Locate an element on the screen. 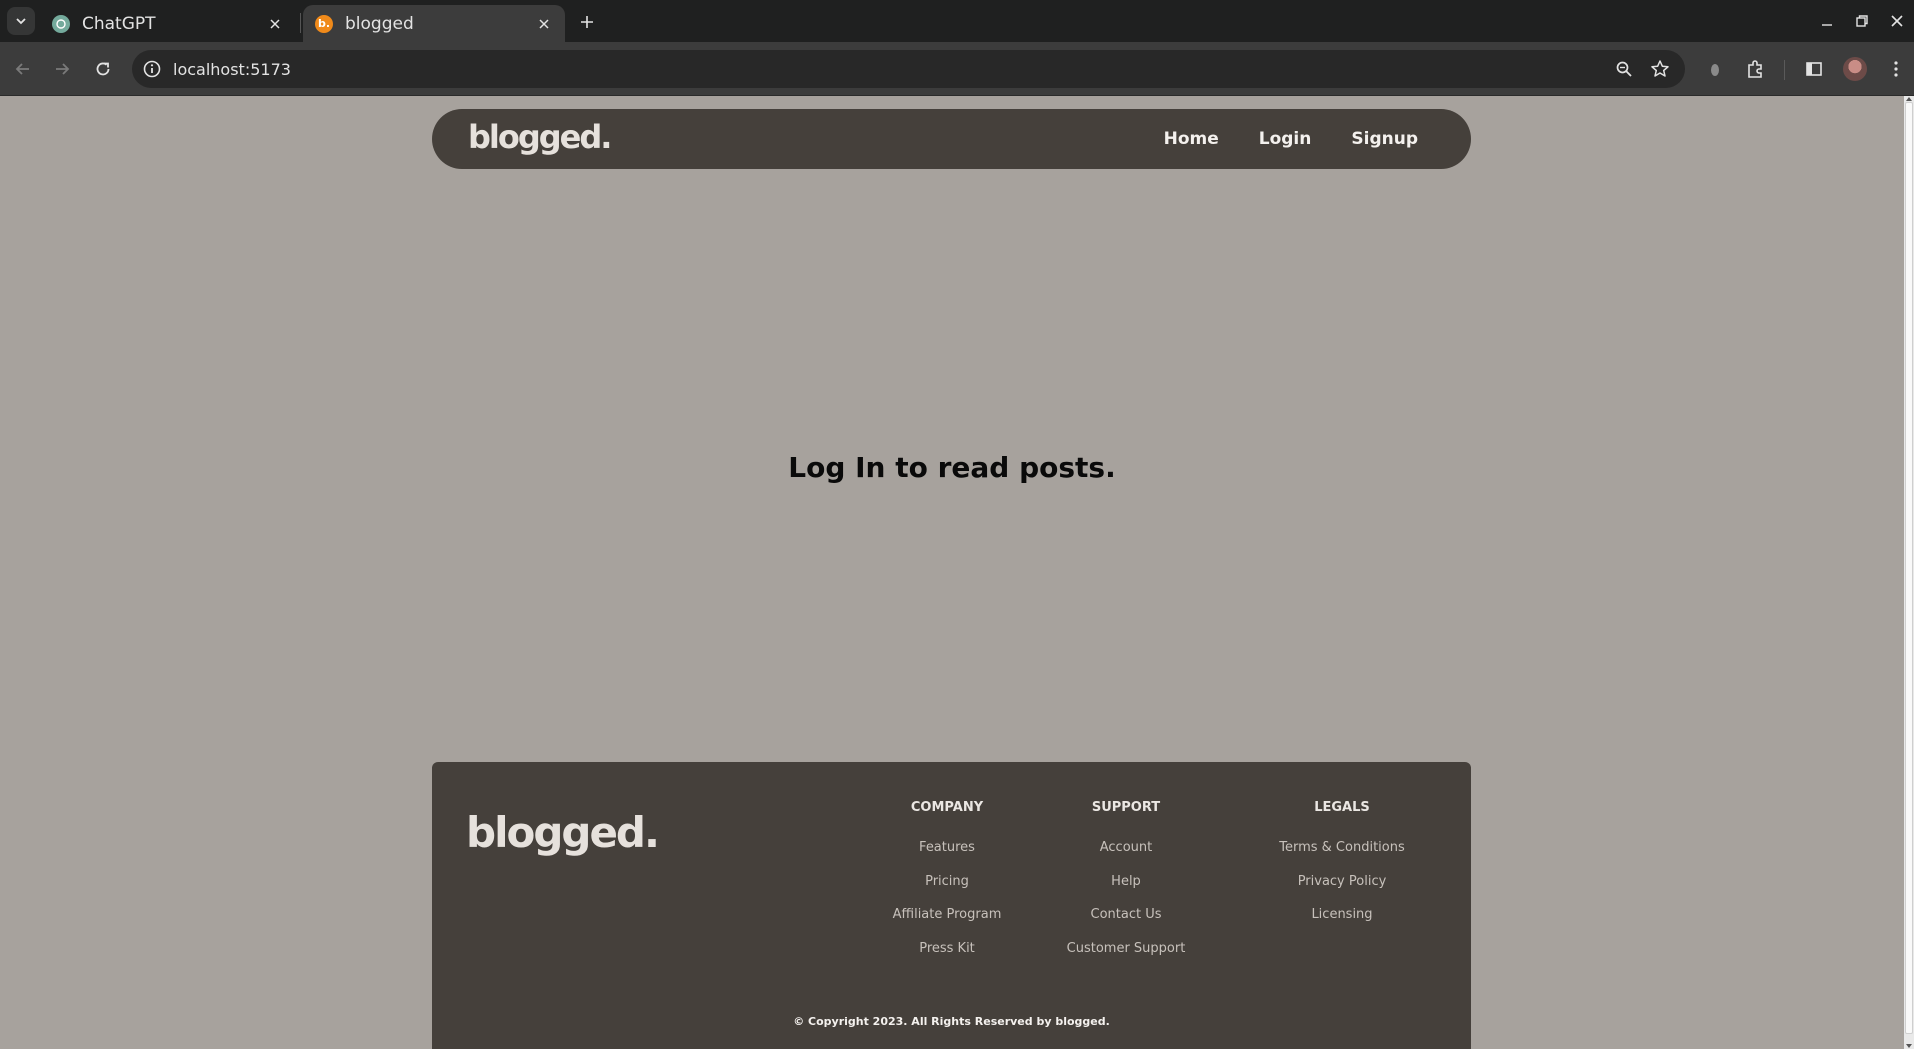  footer-link-help: Help is located at coordinates (1126, 891).